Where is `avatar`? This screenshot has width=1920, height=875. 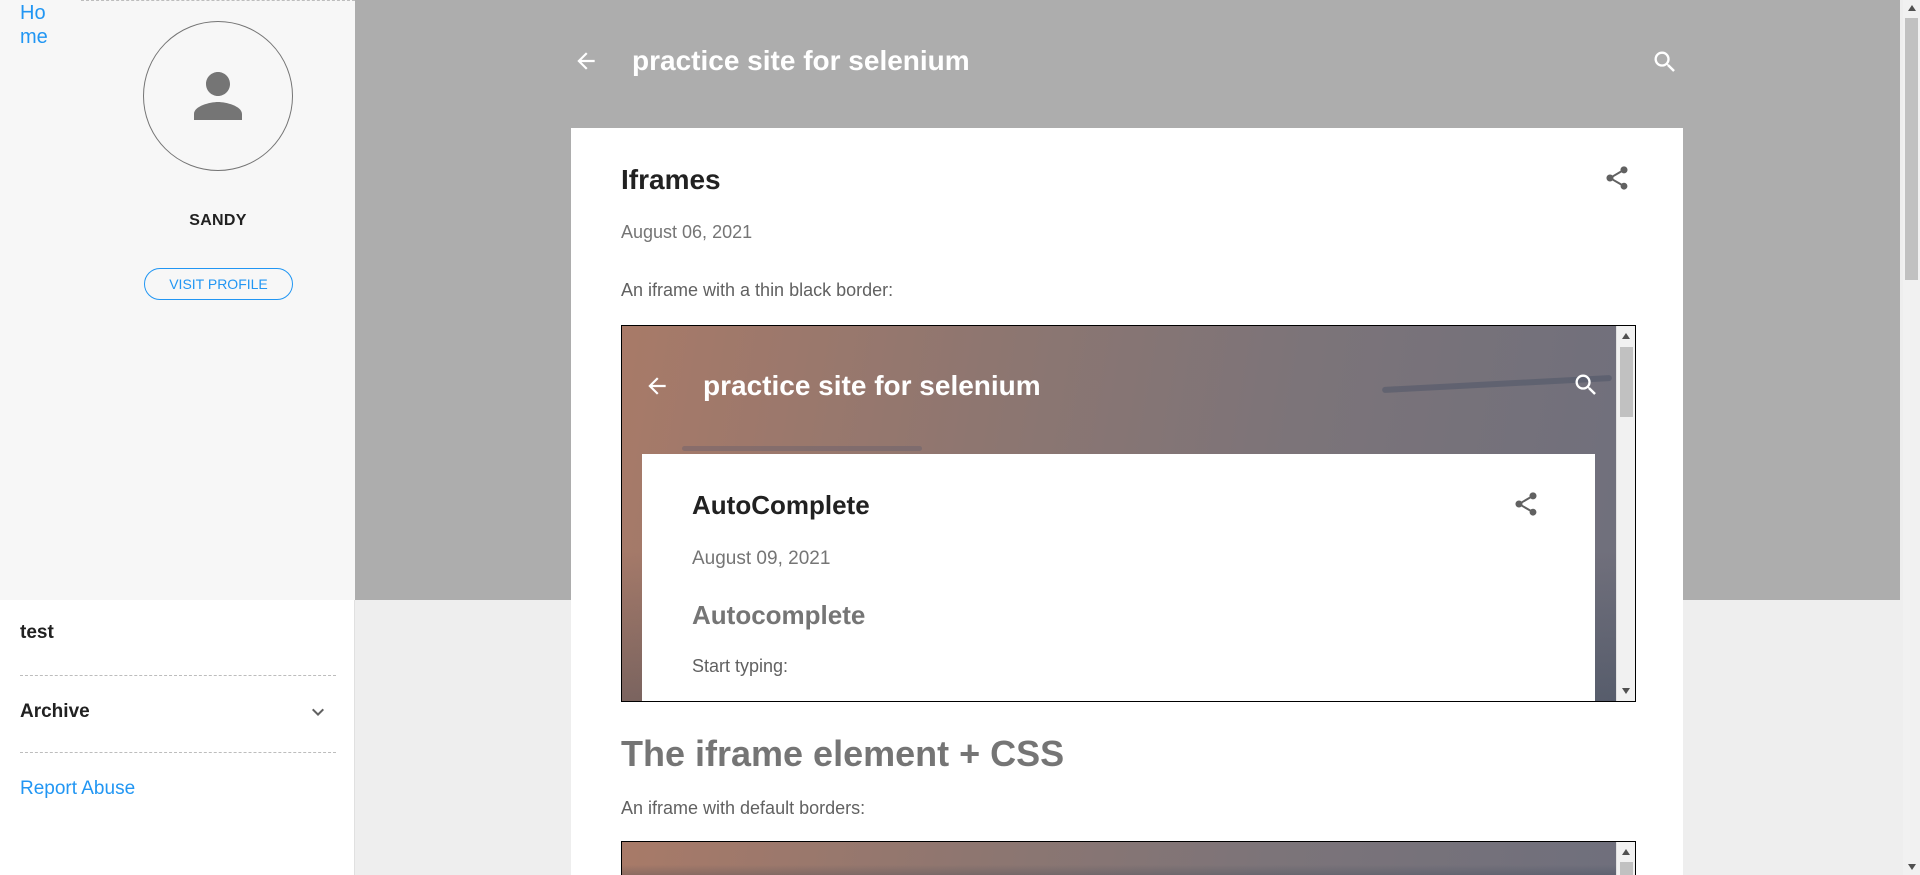
avatar is located at coordinates (218, 96).